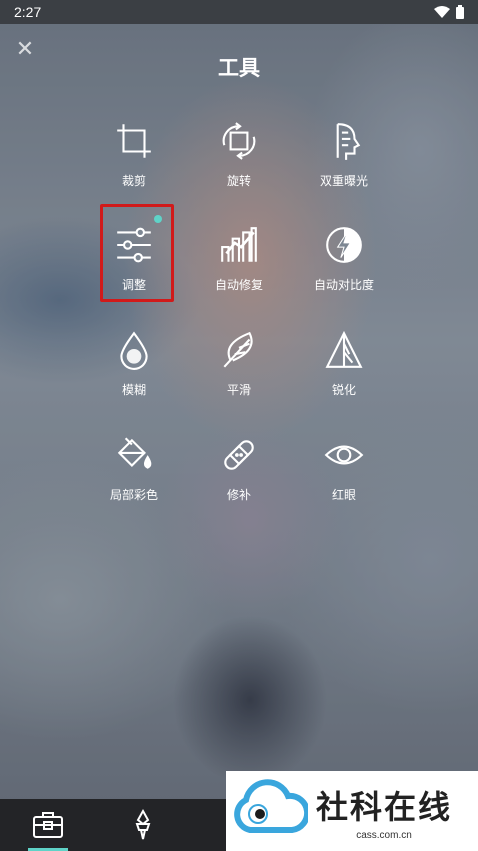 The height and width of the screenshot is (851, 478). What do you see at coordinates (344, 272) in the screenshot?
I see `tool-auto-contrast: 自动对比度` at bounding box center [344, 272].